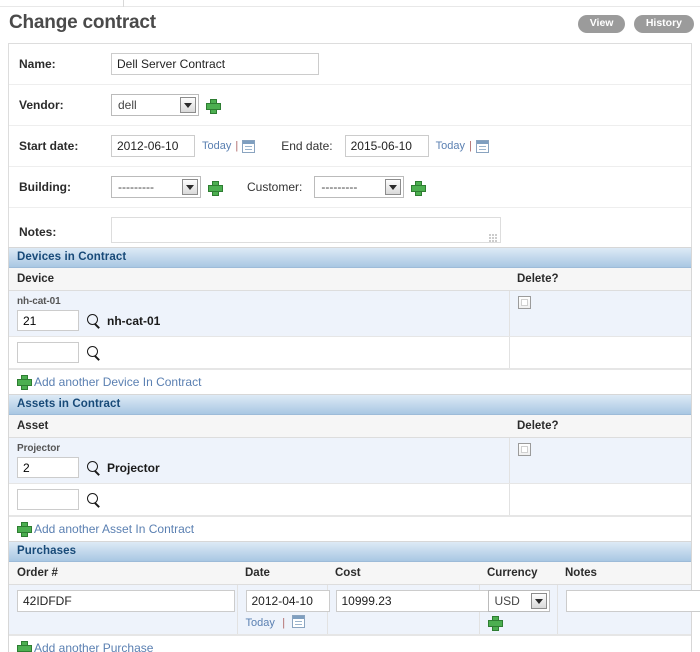 The image size is (700, 652). I want to click on asset-cell: Projector Projector, so click(259, 460).